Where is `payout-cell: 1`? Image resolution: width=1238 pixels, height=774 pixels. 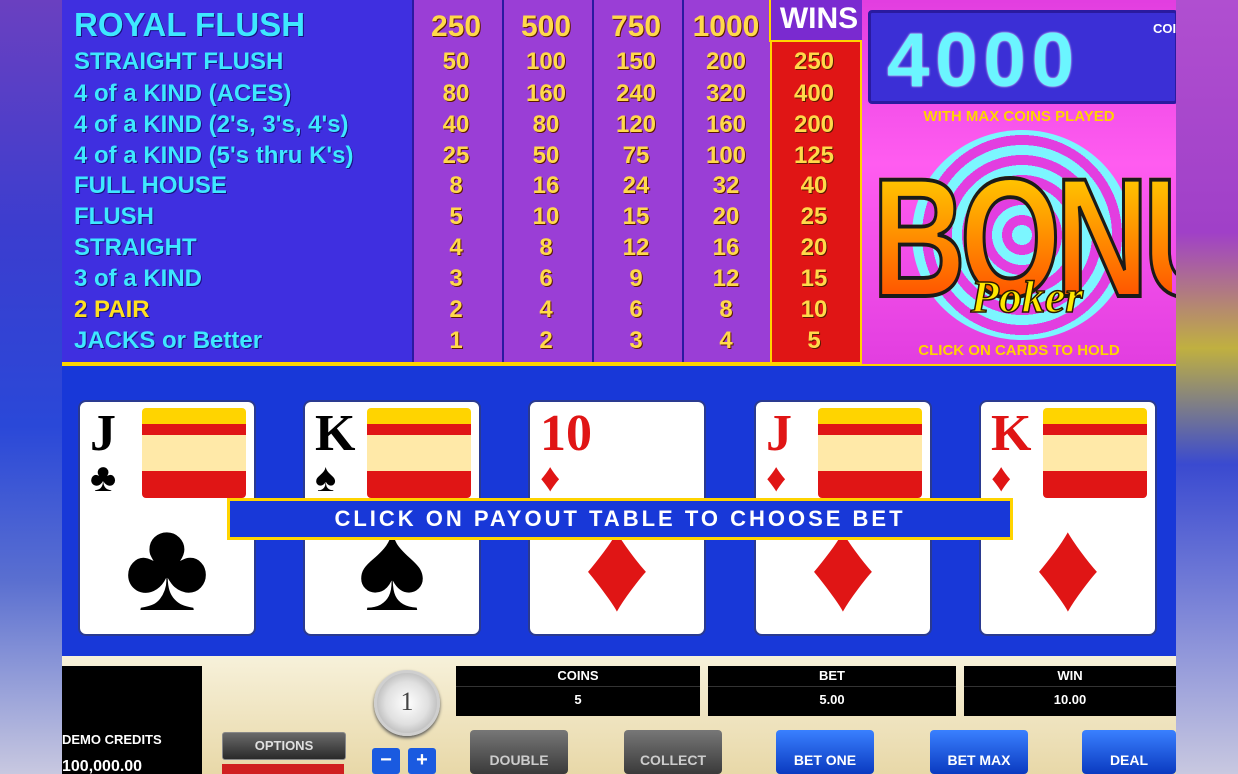 payout-cell: 1 is located at coordinates (456, 341).